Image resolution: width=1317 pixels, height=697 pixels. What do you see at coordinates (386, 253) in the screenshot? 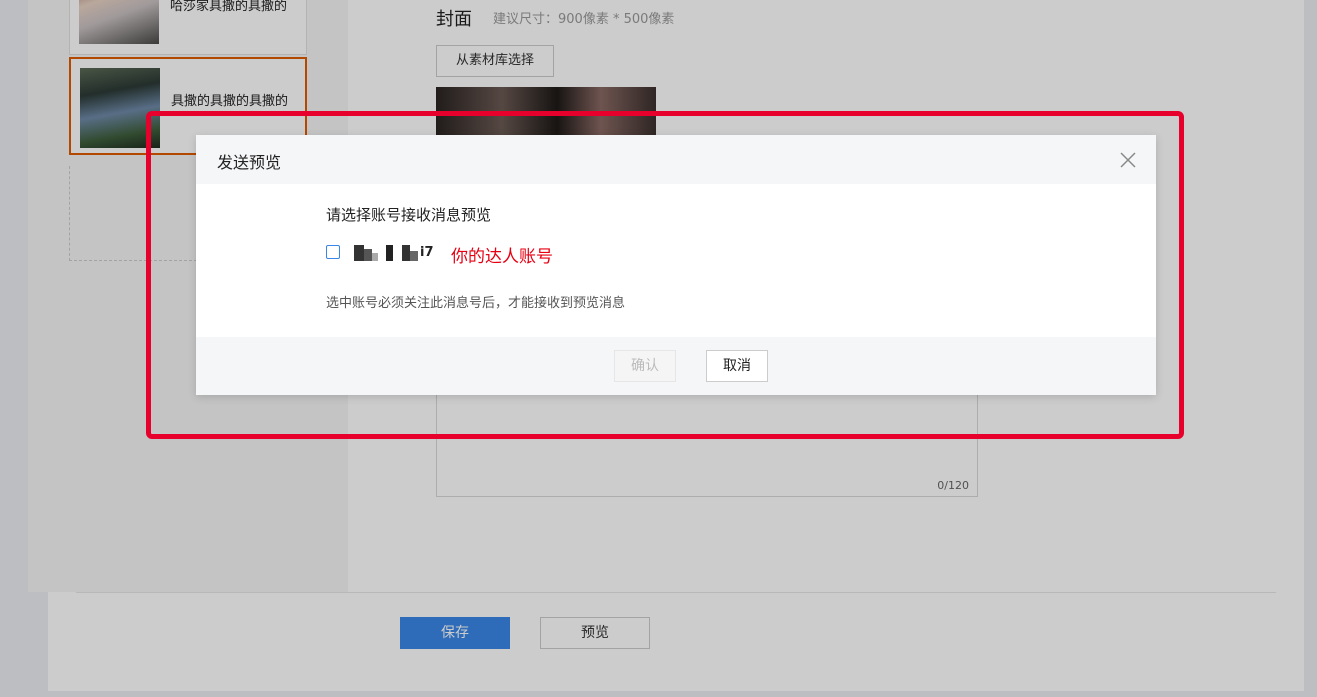
I see `account-name-mosaic` at bounding box center [386, 253].